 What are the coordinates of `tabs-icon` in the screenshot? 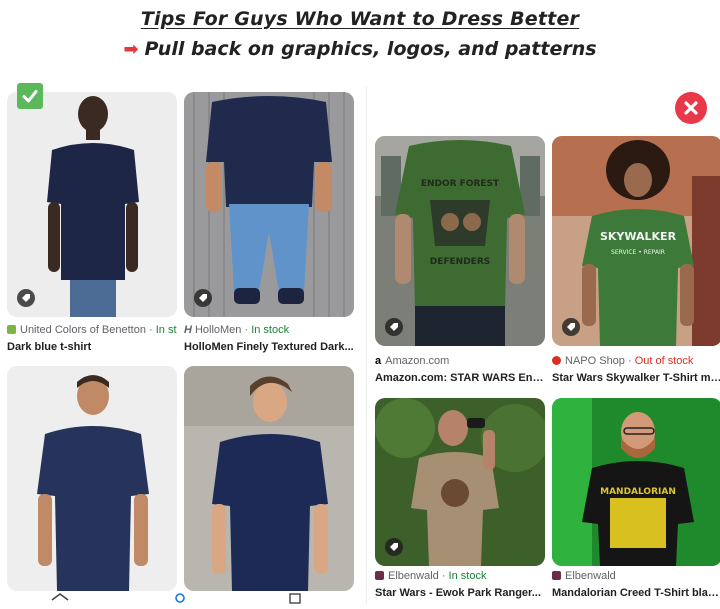 It's located at (295, 598).